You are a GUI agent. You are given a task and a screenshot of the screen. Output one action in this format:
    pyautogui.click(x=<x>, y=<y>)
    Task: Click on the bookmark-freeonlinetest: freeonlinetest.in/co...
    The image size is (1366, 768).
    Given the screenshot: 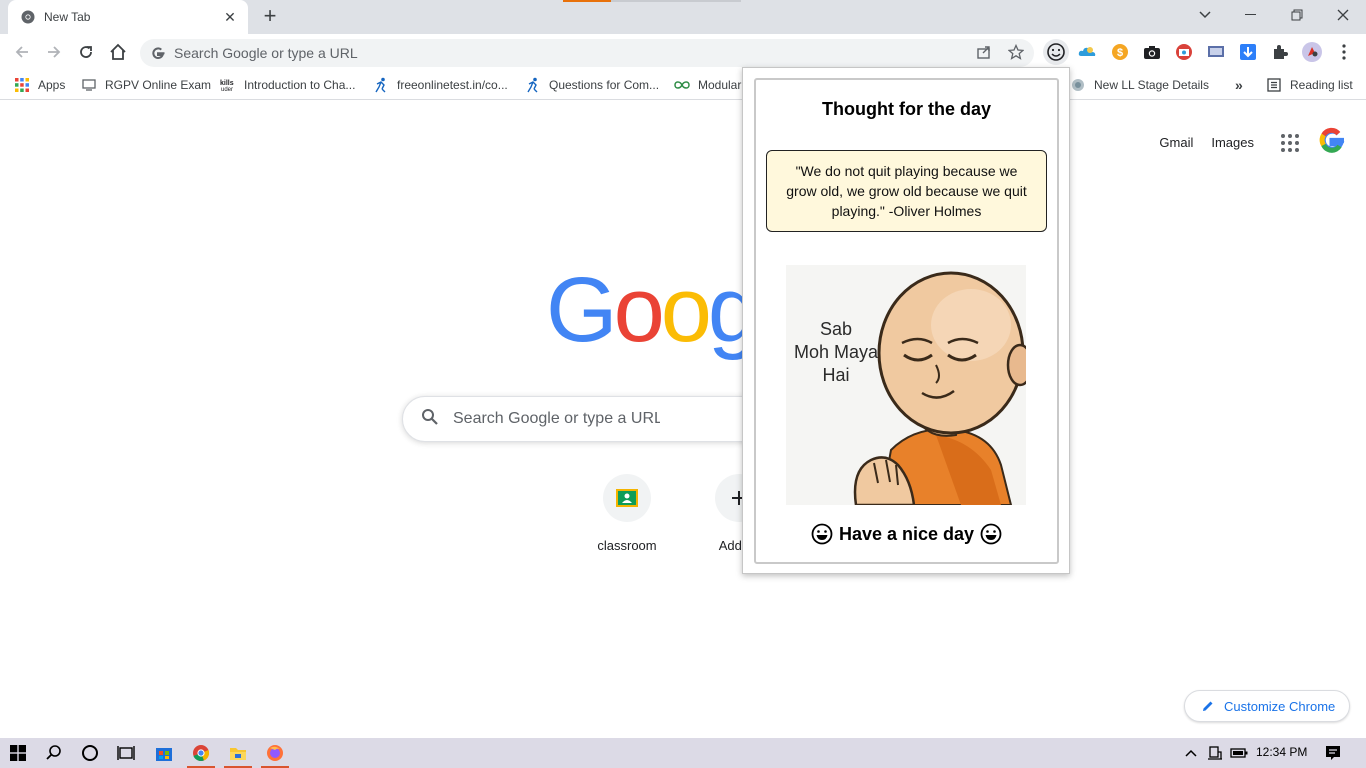 What is the action you would take?
    pyautogui.click(x=440, y=85)
    